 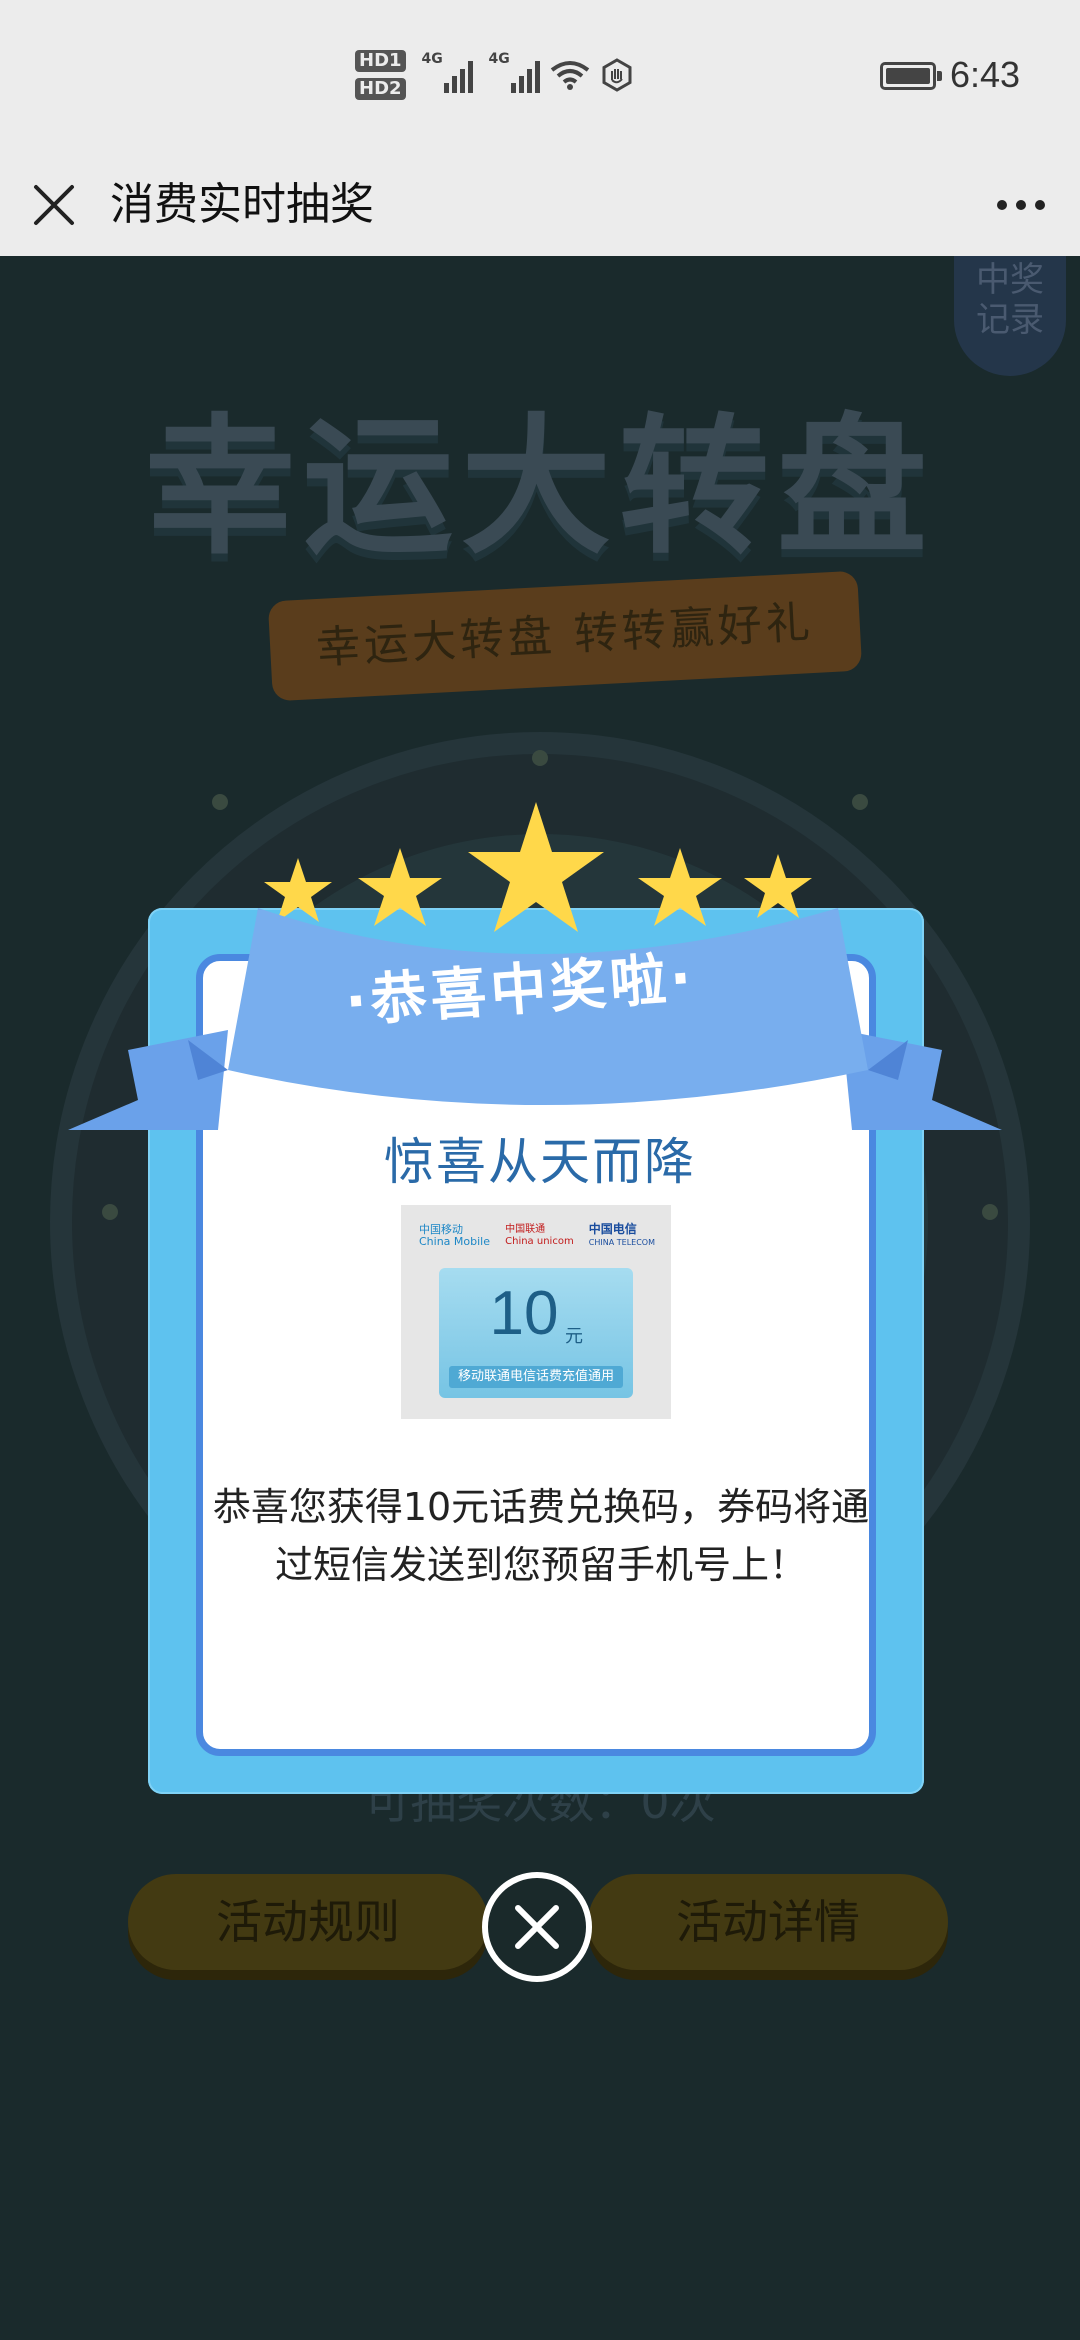 I want to click on more-options-button, so click(x=1021, y=205).